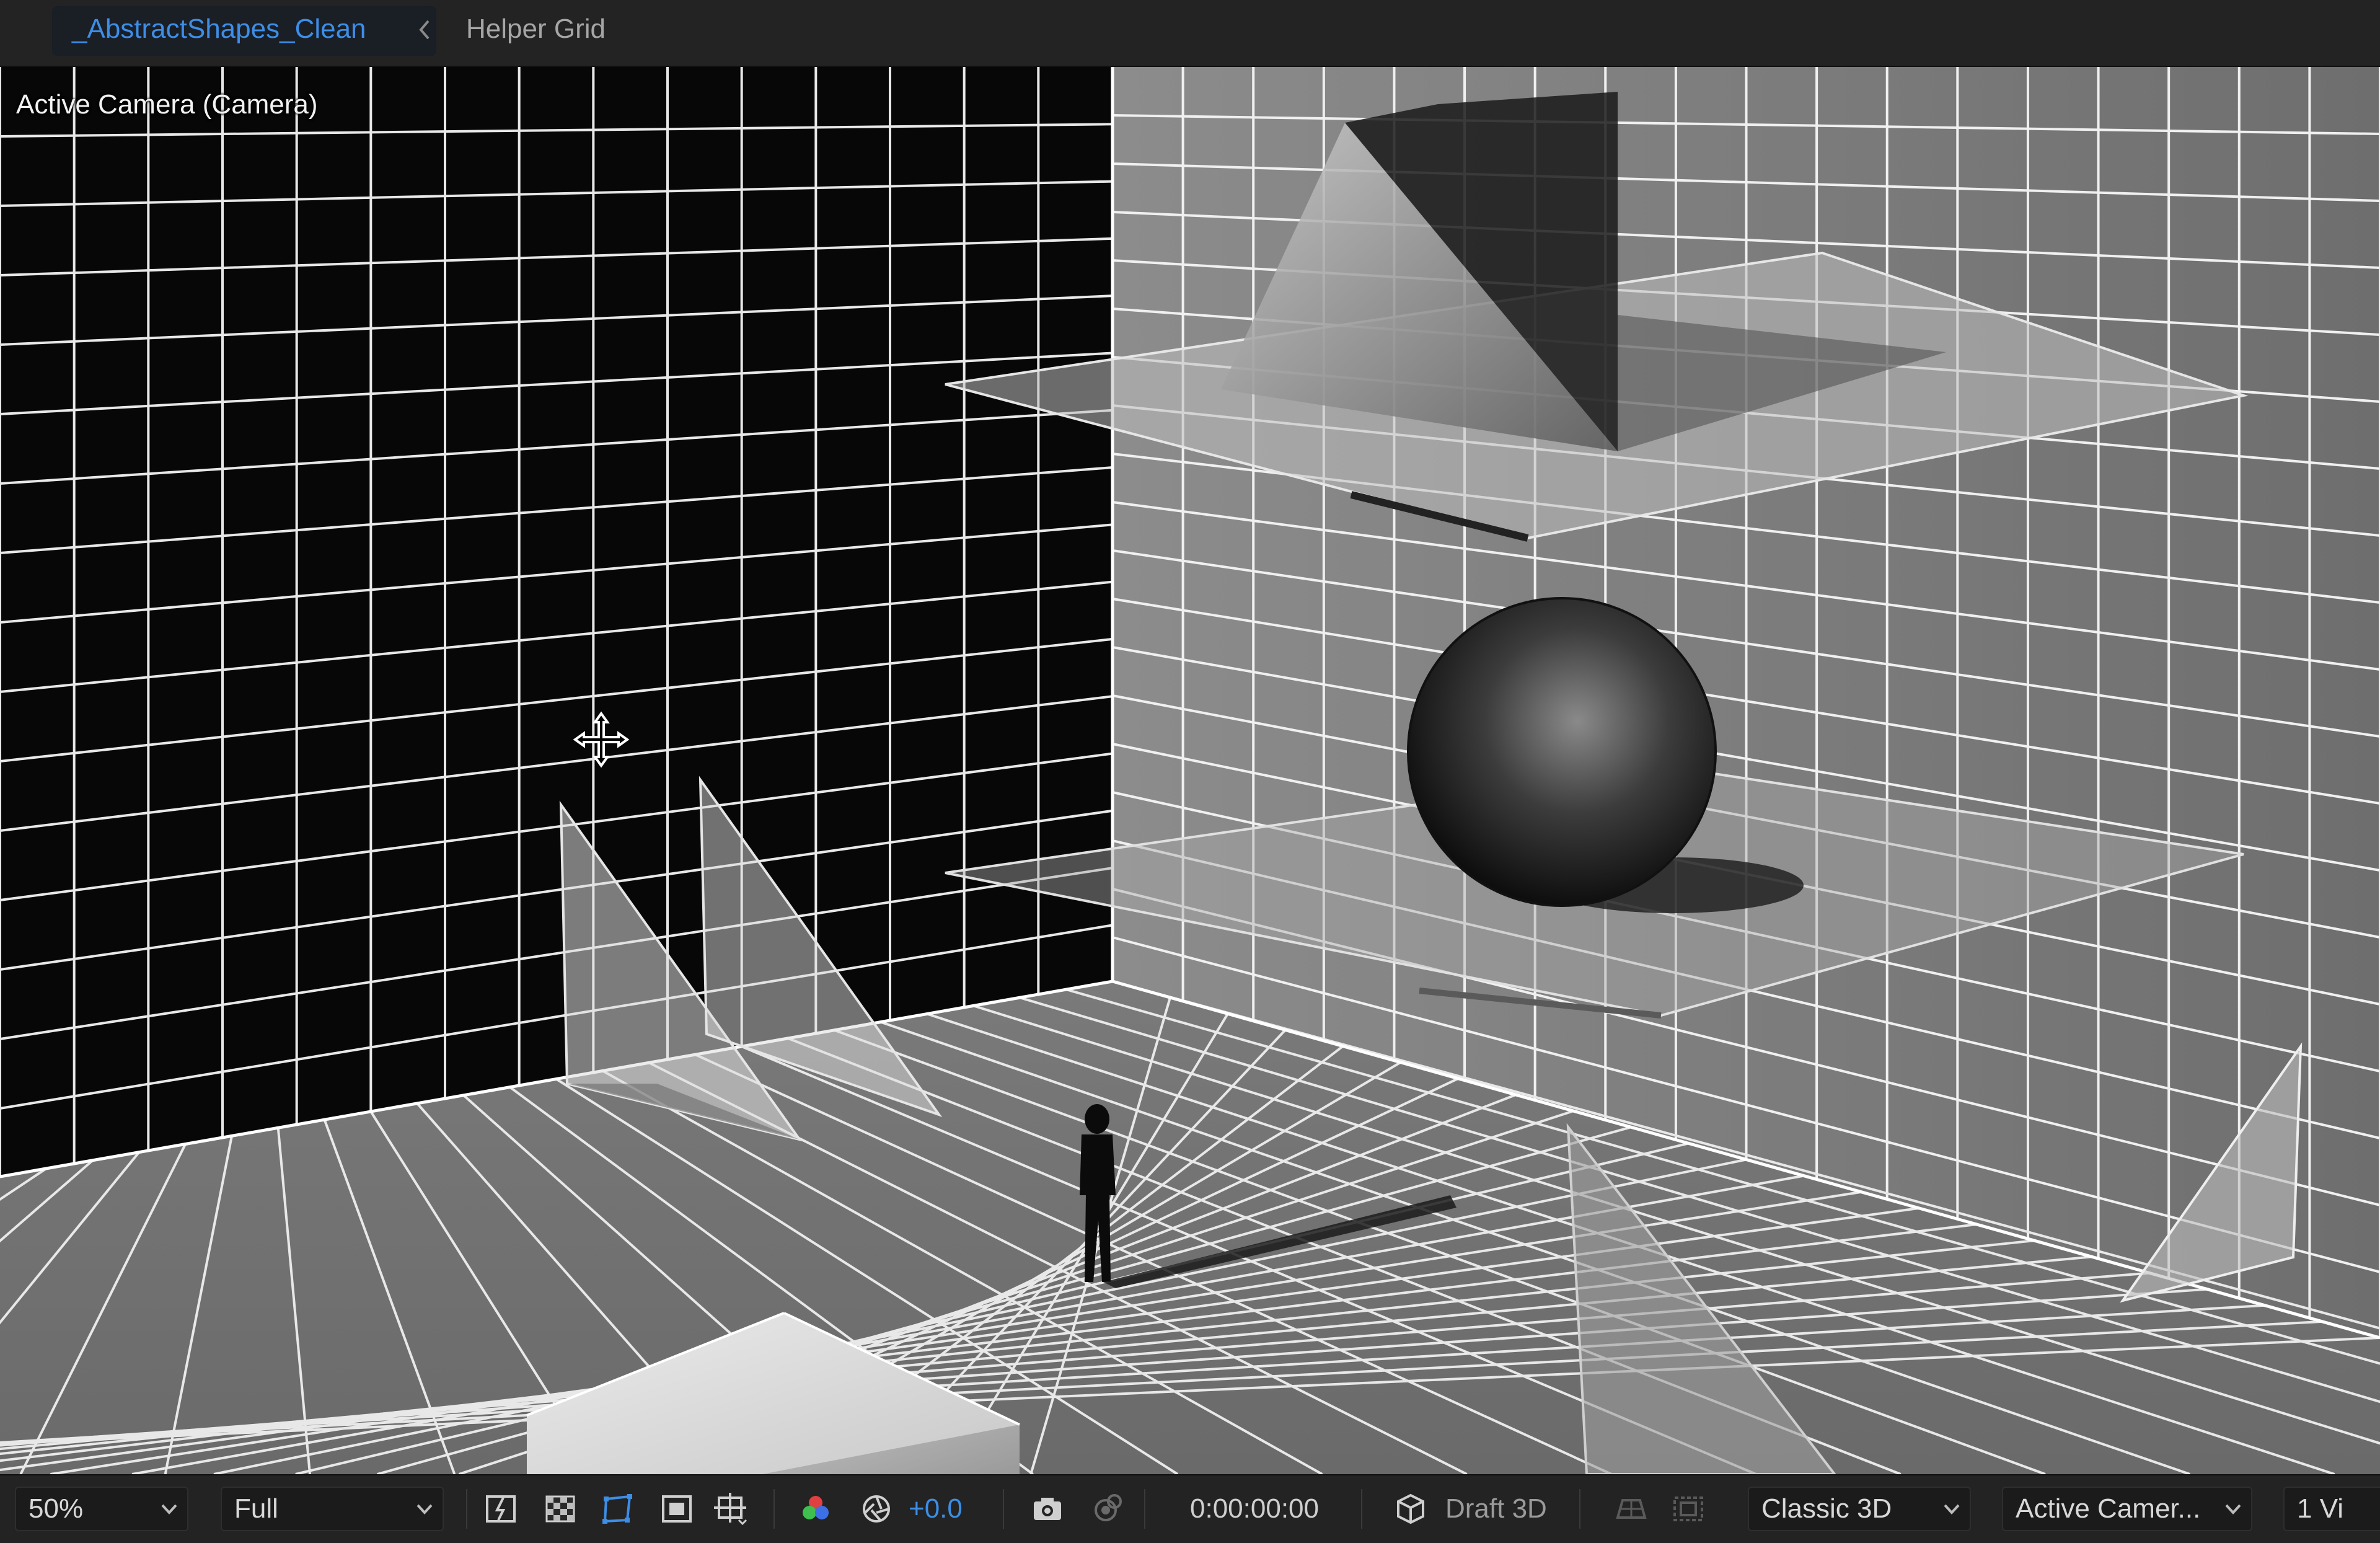 The width and height of the screenshot is (2380, 1543). I want to click on draft-3d-icon, so click(1410, 1509).